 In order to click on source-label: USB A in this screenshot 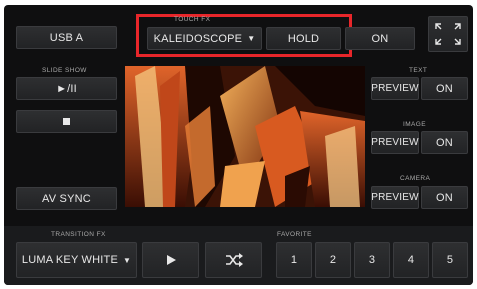, I will do `click(66, 37)`.